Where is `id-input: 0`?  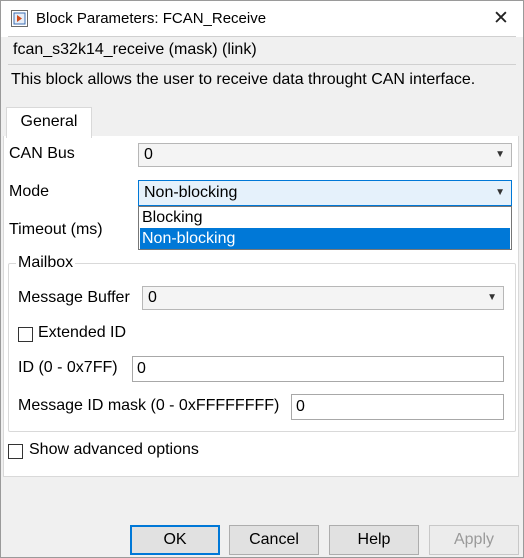
id-input: 0 is located at coordinates (318, 369).